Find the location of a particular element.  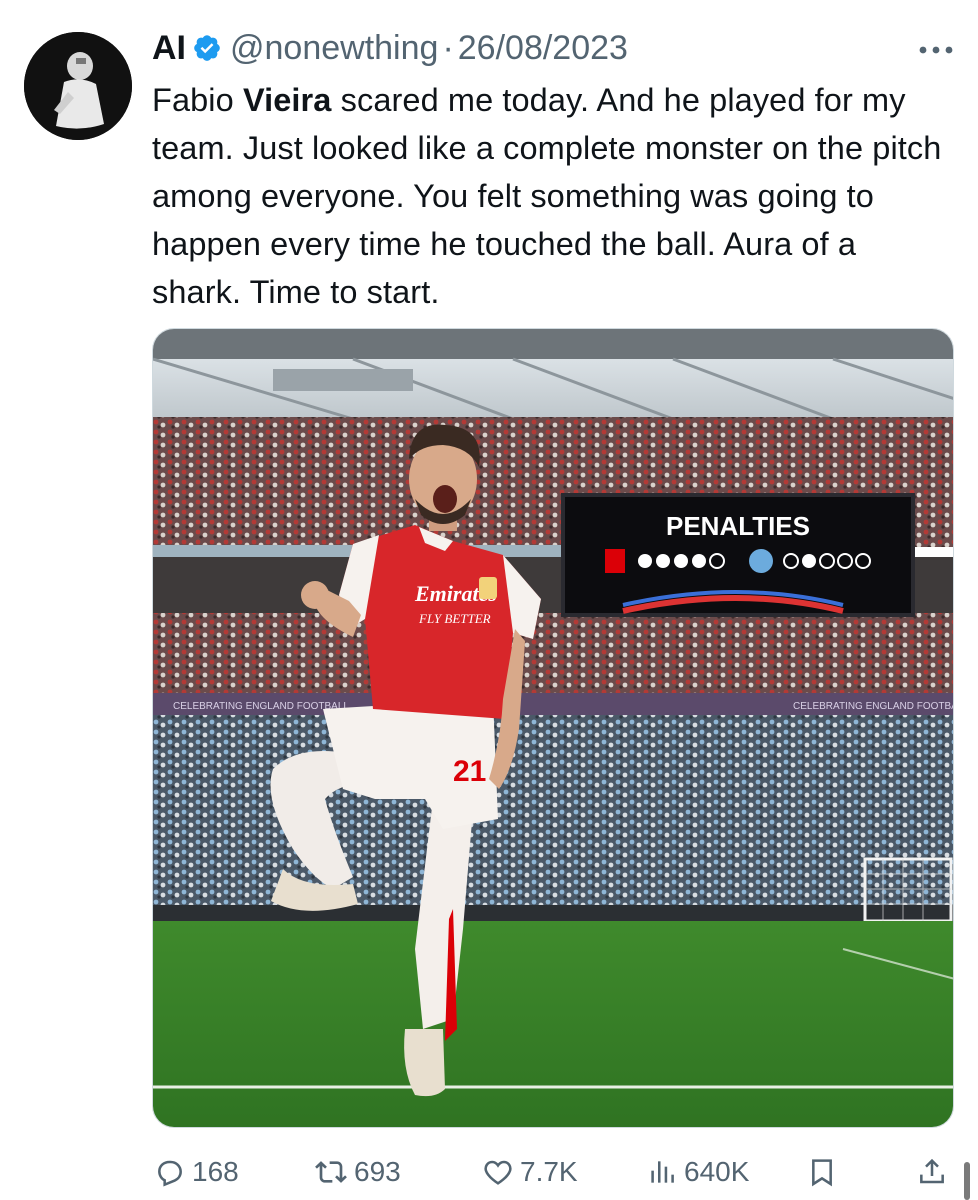

avatar is located at coordinates (78, 86).